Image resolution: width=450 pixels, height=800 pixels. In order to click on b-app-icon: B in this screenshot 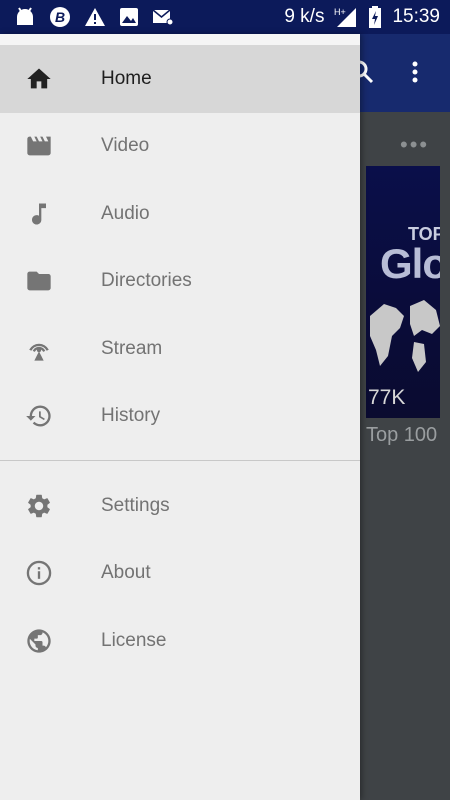, I will do `click(60, 17)`.